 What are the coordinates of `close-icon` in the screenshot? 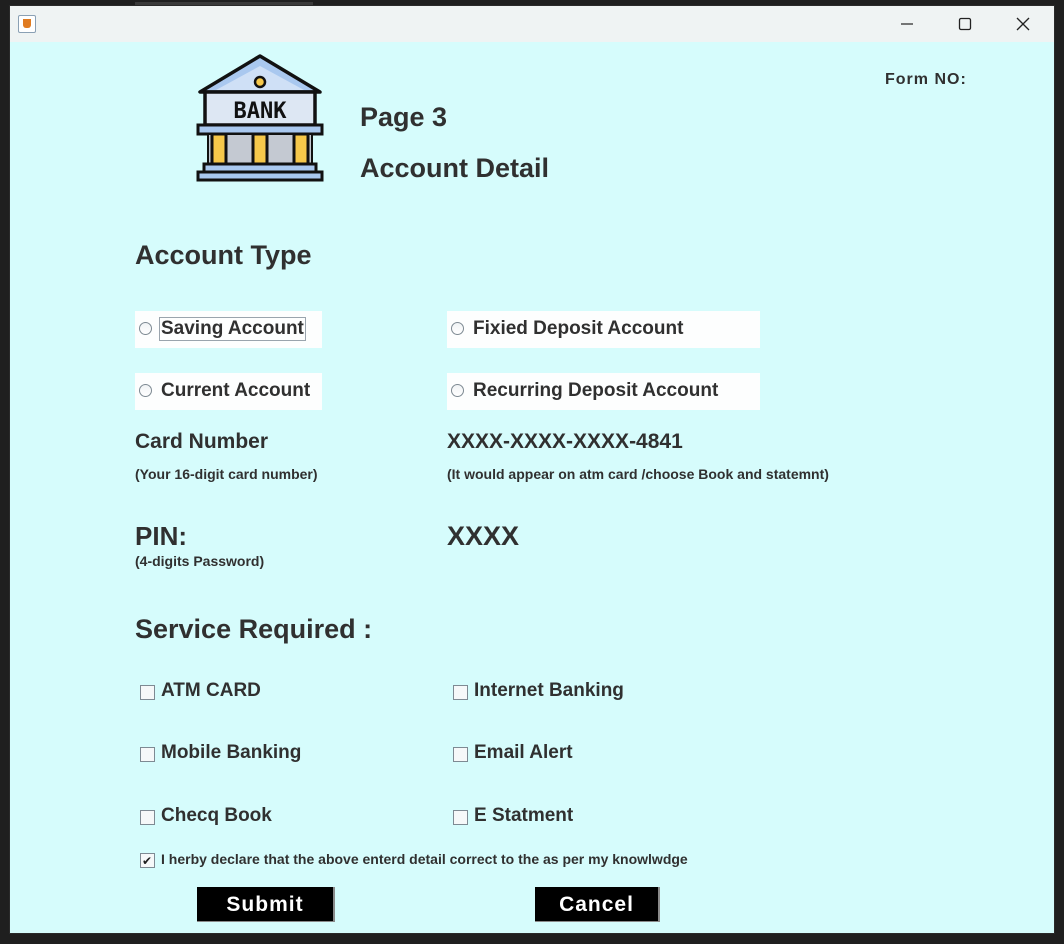 It's located at (1023, 24).